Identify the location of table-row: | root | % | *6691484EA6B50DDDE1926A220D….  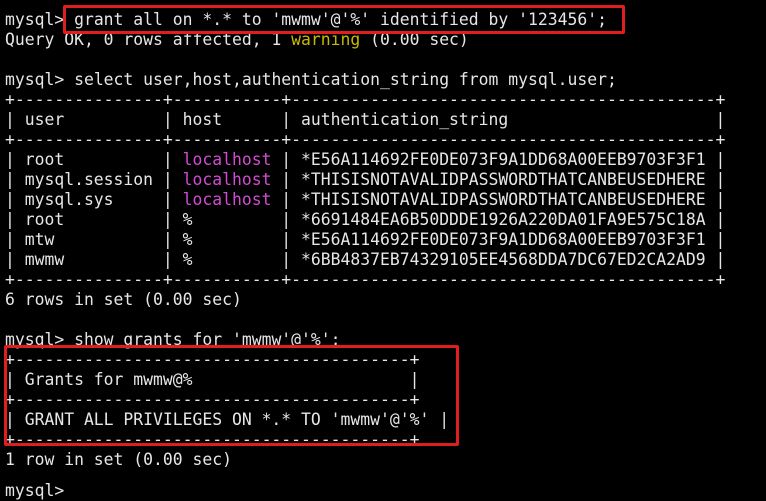
(365, 219).